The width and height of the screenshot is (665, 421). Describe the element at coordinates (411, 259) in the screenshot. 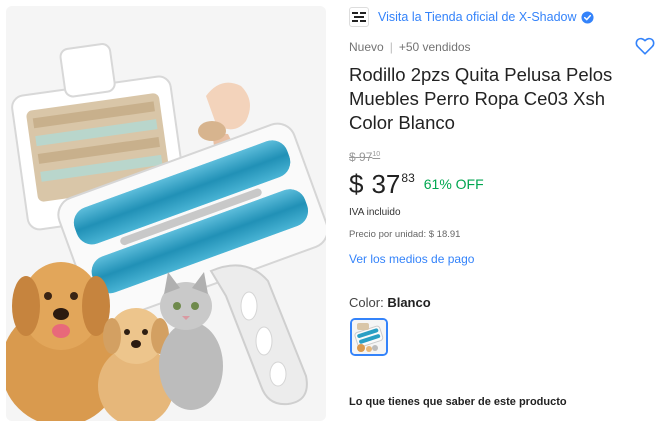

I see `payment-methods-link: Ver los medios de pago` at that location.